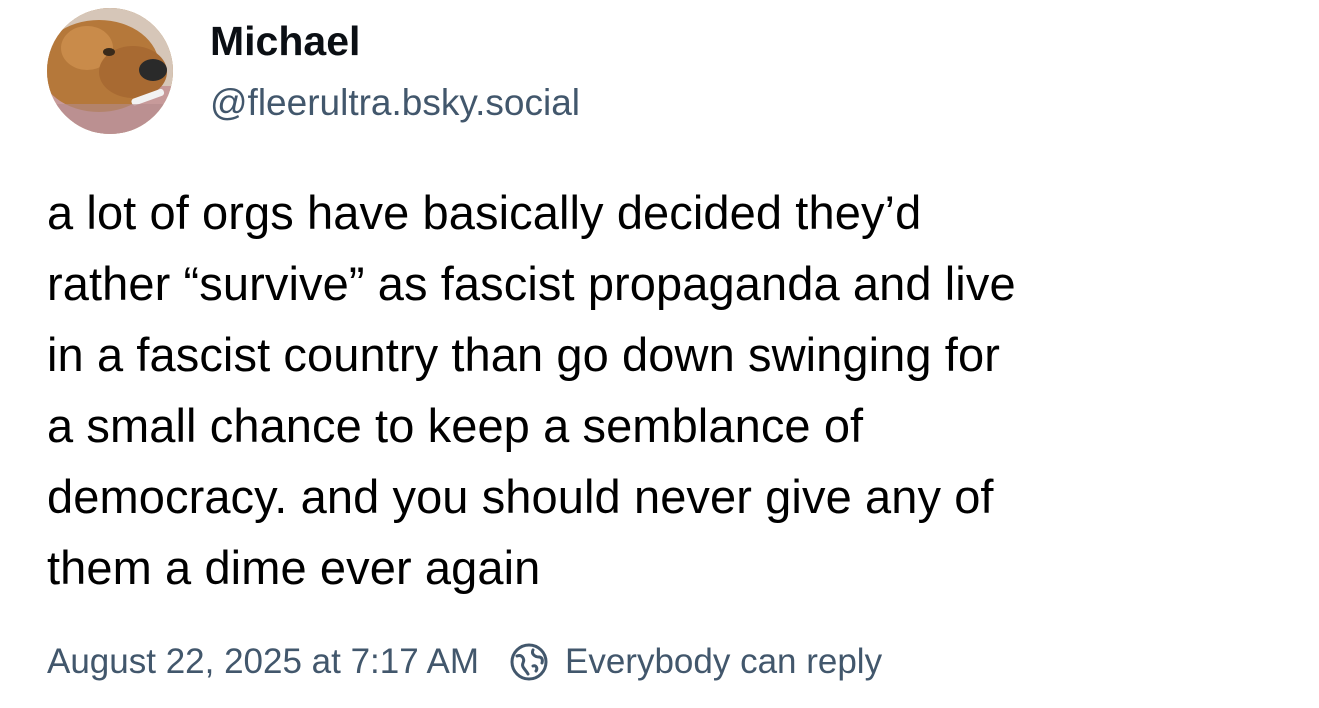 The width and height of the screenshot is (1319, 708). Describe the element at coordinates (263, 662) in the screenshot. I see `post-timestamp: August 22, 2025 at 7:17 AM` at that location.